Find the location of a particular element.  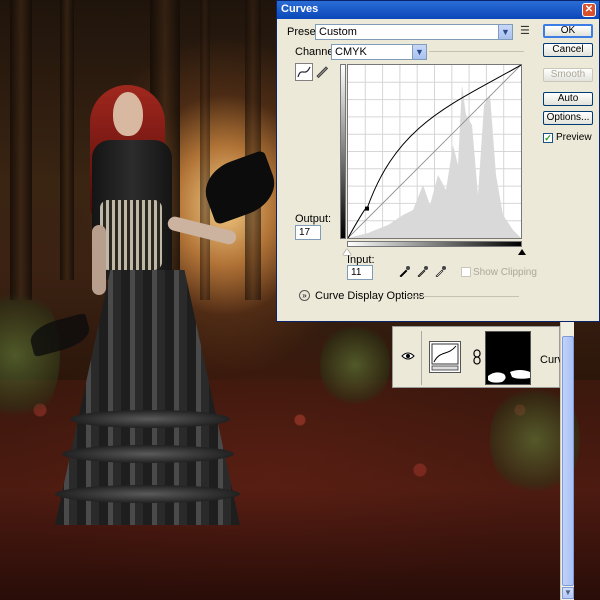

black-point-eyedropper-icon is located at coordinates (405, 272).